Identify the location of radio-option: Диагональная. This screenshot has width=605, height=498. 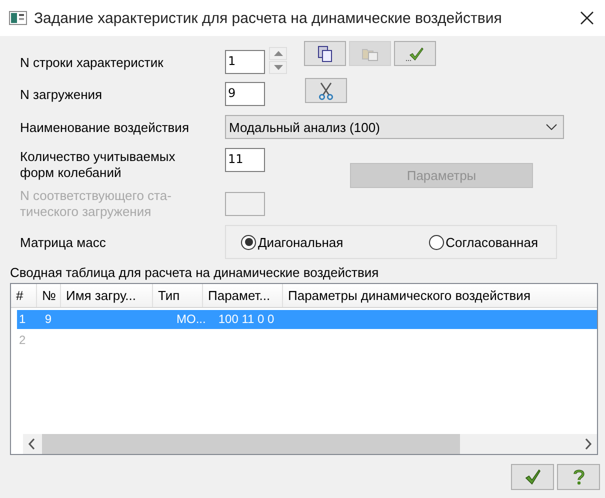
(292, 242).